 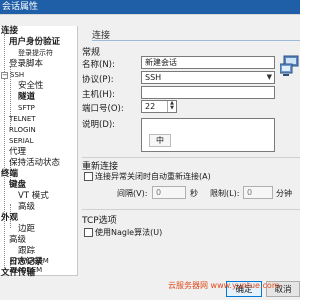 I want to click on window-title: 会话属性, so click(x=20, y=7).